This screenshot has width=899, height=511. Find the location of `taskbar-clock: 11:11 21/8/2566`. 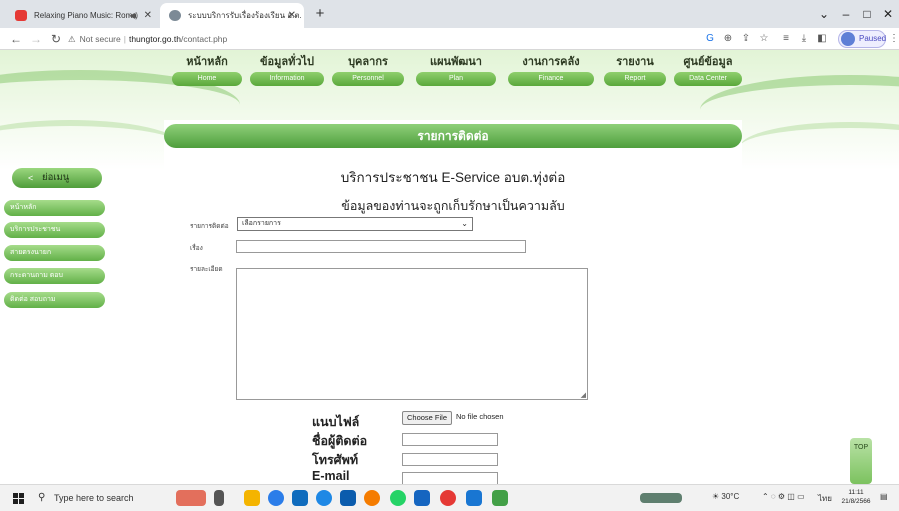

taskbar-clock: 11:11 21/8/2566 is located at coordinates (856, 497).